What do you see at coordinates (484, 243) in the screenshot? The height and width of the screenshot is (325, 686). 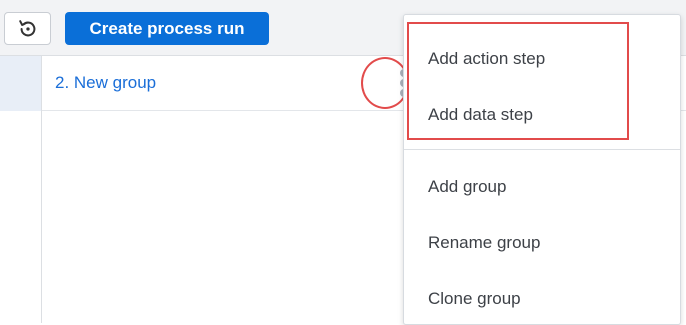 I see `menu-item-rename-group: Rename group` at bounding box center [484, 243].